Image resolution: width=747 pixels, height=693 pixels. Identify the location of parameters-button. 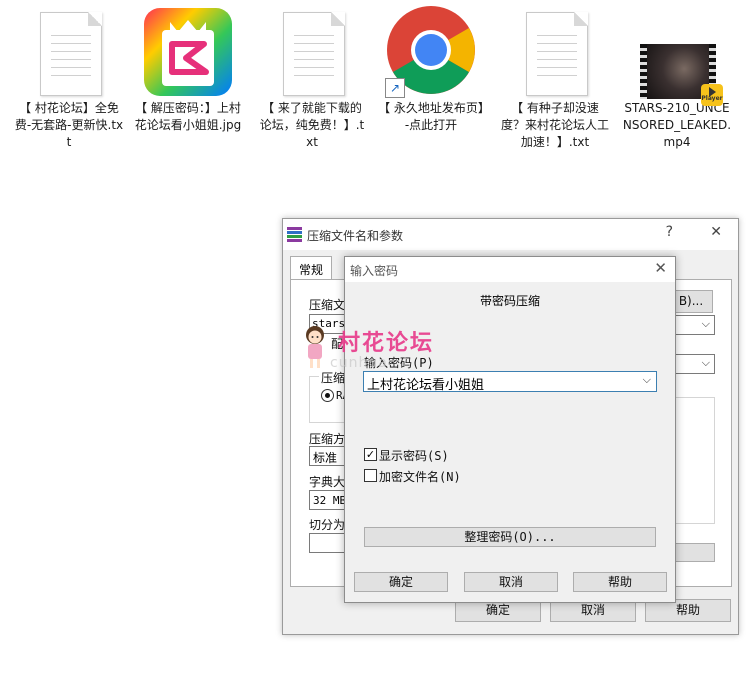
(694, 552).